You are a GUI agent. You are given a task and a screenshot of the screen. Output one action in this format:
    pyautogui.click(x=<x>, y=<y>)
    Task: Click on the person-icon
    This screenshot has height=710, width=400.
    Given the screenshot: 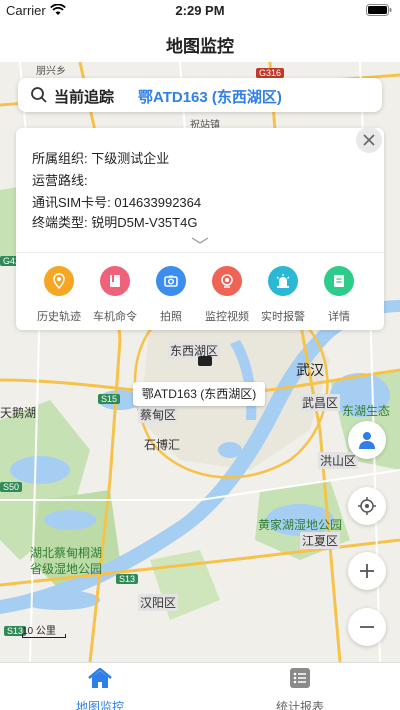 What is the action you would take?
    pyautogui.click(x=367, y=440)
    